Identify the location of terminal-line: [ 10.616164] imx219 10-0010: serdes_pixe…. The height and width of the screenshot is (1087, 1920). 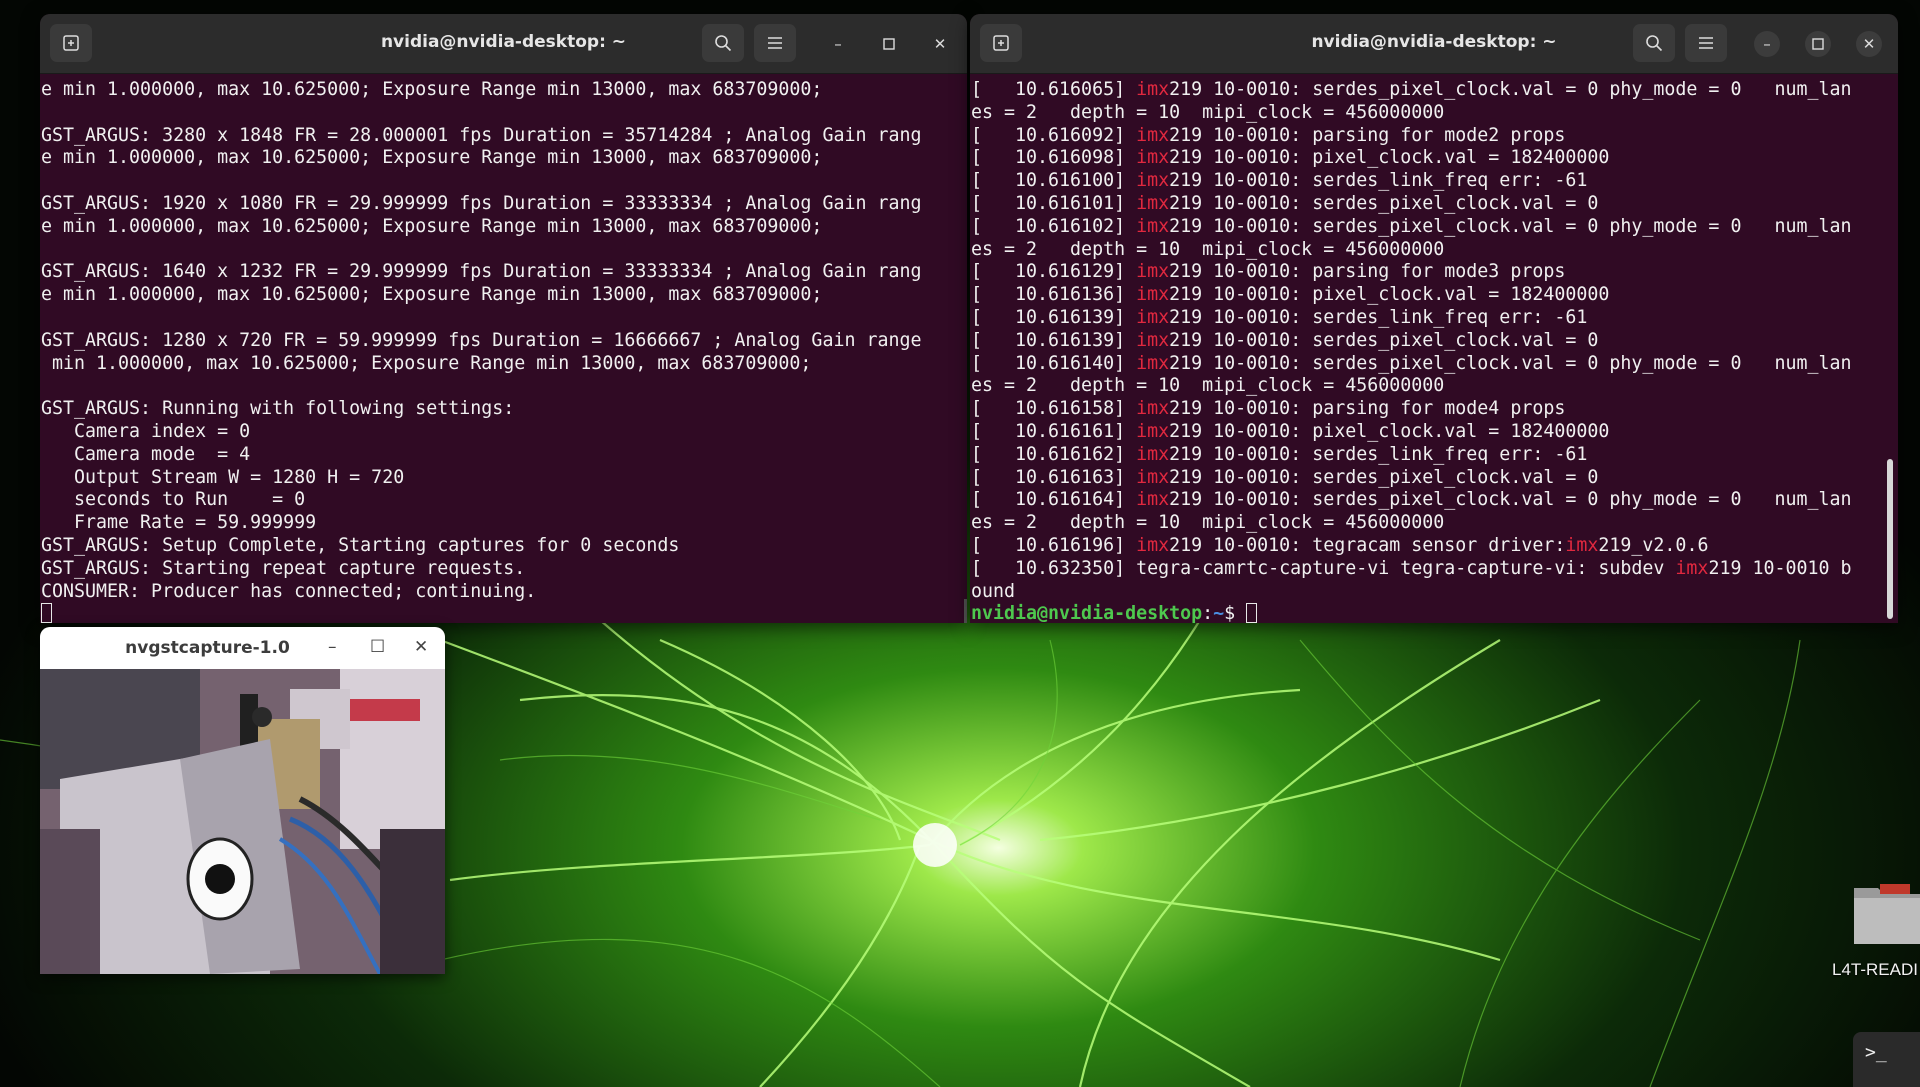
(1434, 500).